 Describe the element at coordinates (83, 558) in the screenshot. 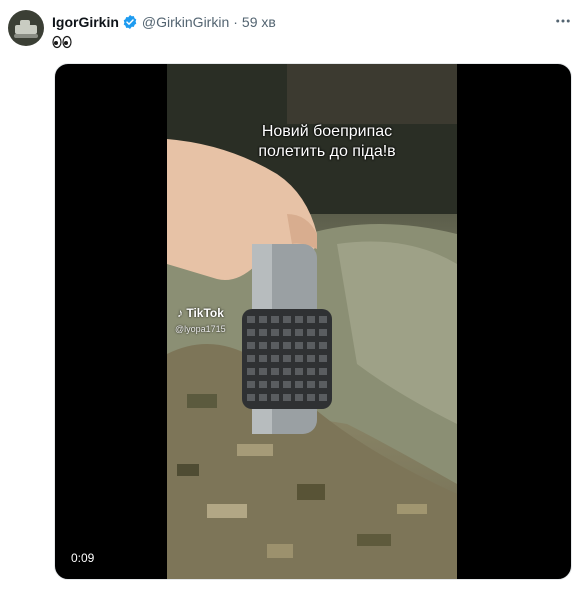

I see `video-elapsed-time: 0:09` at that location.